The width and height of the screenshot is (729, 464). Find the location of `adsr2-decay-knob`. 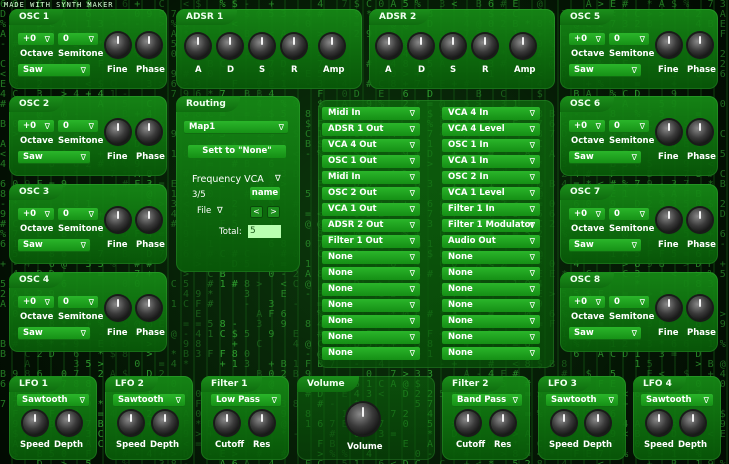

adsr2-decay-knob is located at coordinates (421, 46).